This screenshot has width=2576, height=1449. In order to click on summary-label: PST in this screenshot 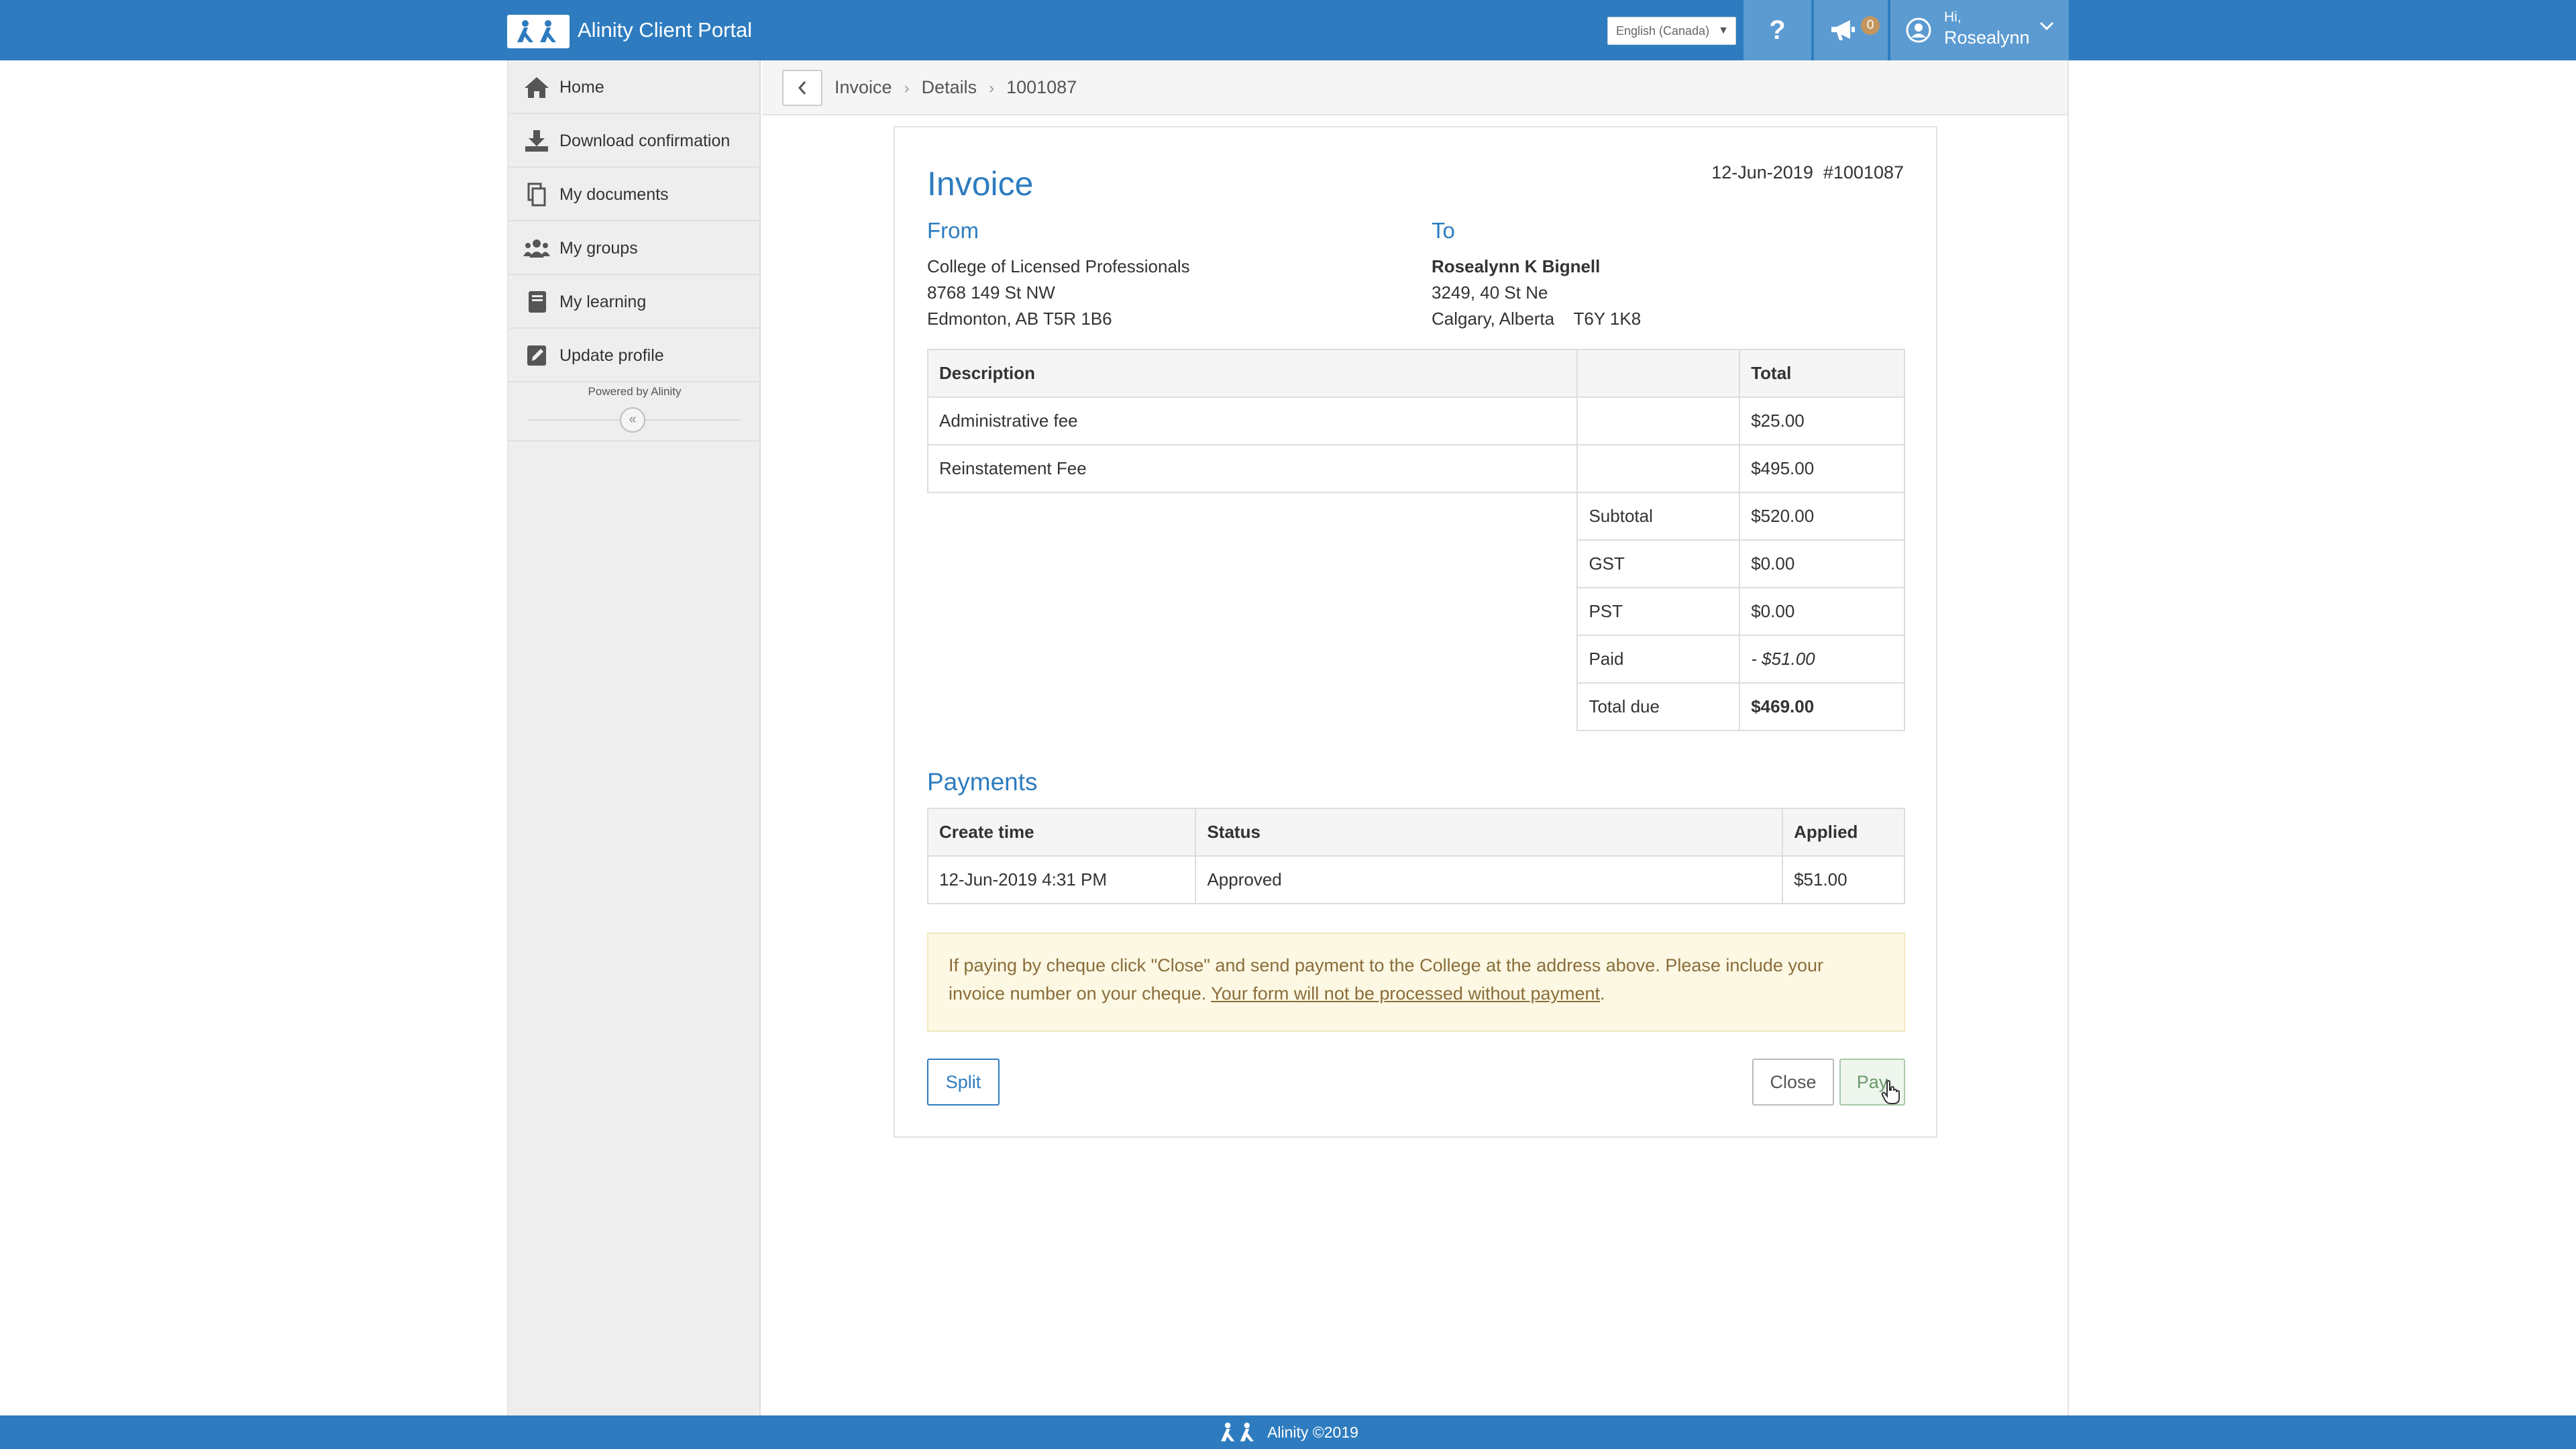, I will do `click(1658, 611)`.